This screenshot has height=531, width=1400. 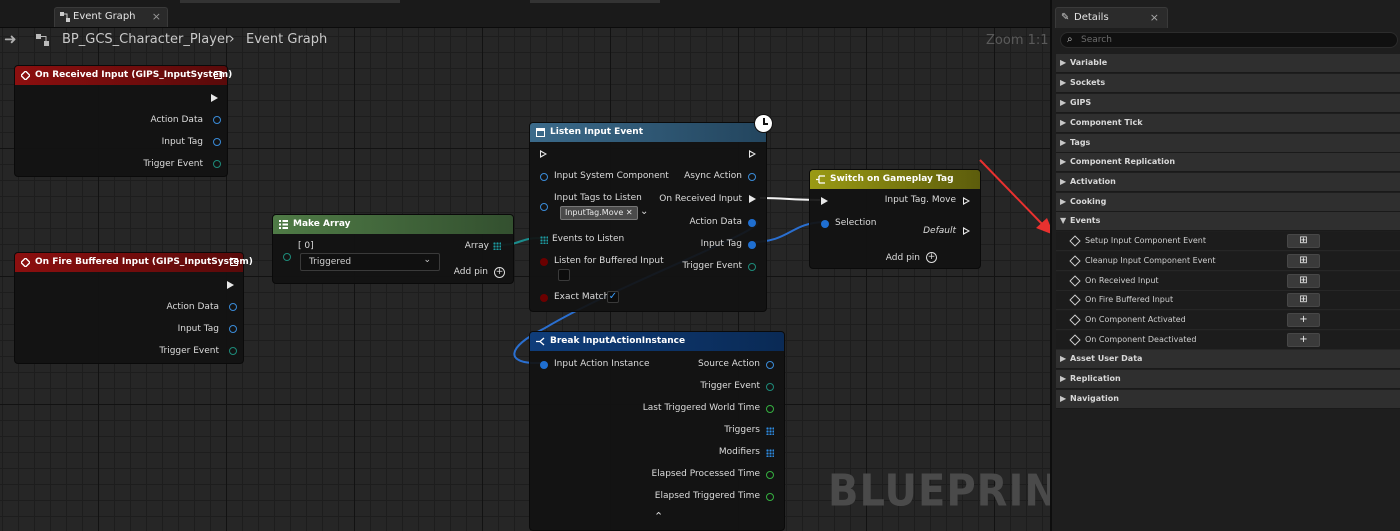 What do you see at coordinates (1229, 40) in the screenshot?
I see `search-input: ⌕ Search` at bounding box center [1229, 40].